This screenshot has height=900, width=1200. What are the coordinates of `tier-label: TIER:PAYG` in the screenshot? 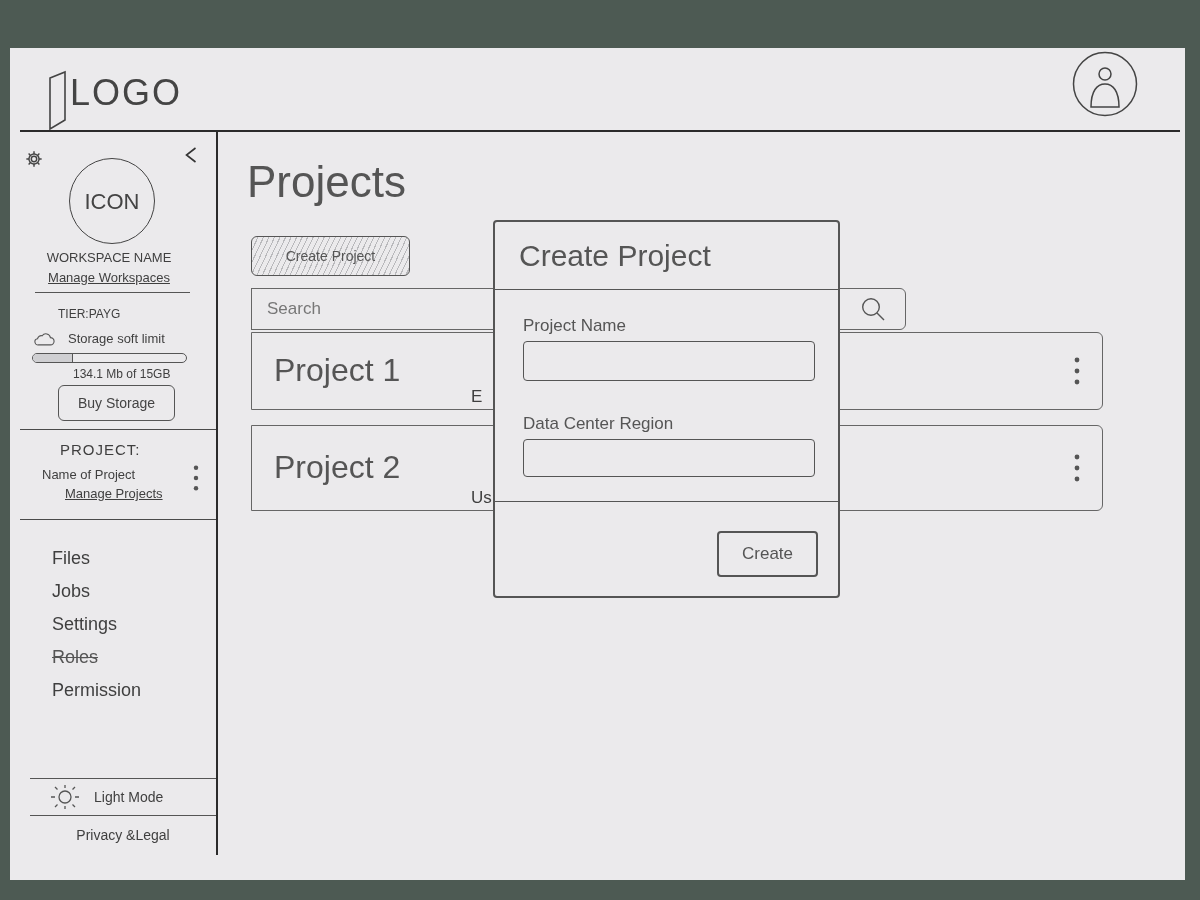 It's located at (89, 314).